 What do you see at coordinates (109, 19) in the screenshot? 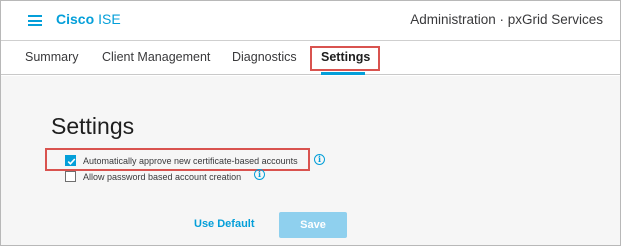
I see `brand-product: ISE` at bounding box center [109, 19].